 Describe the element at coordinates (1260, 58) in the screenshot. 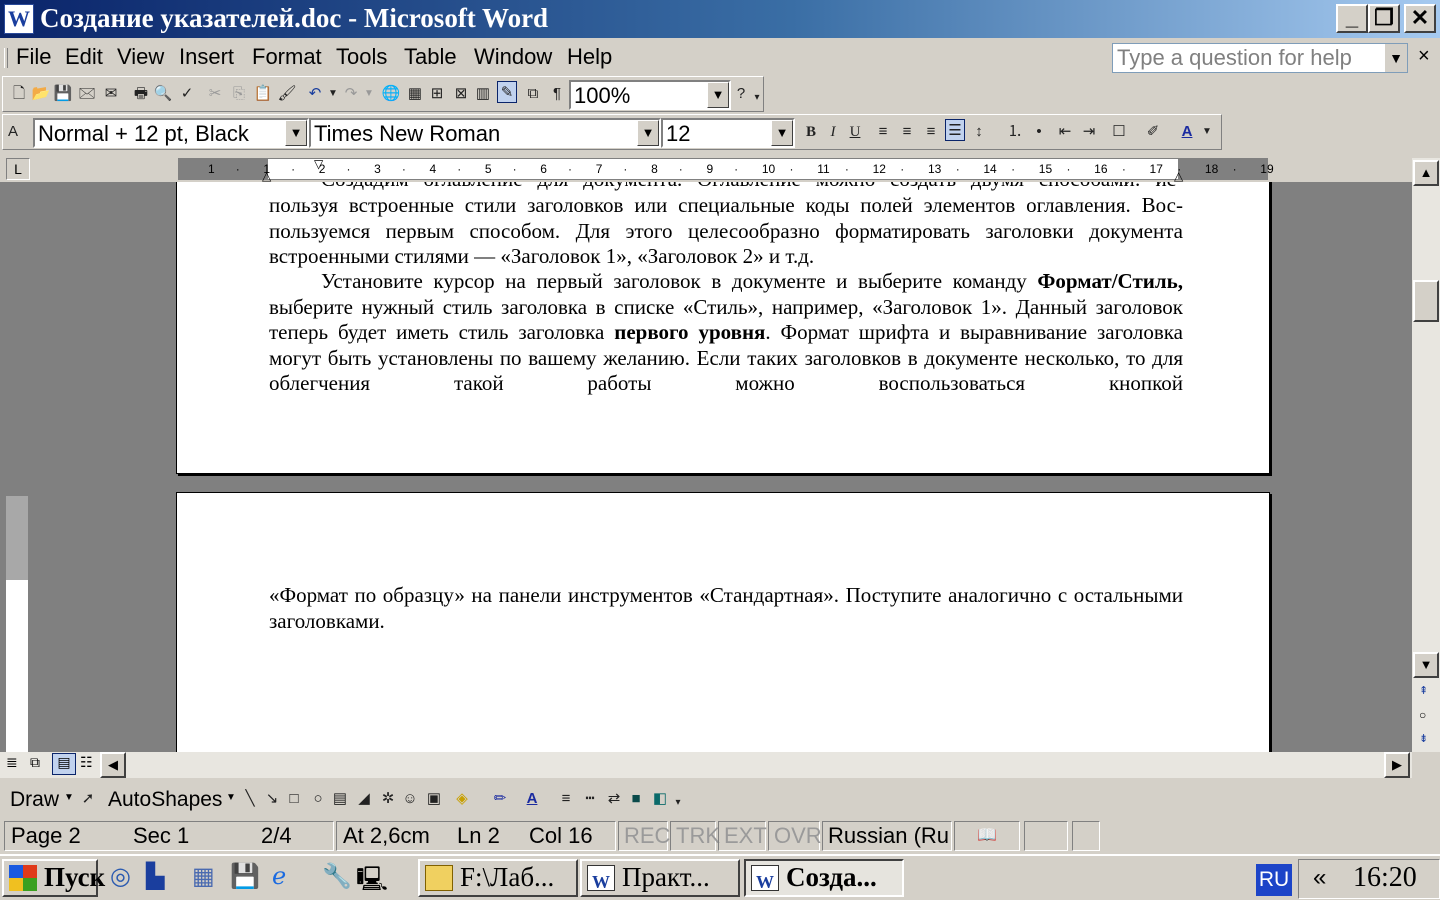

I see `help-question-input: Type a question for help ▼` at that location.